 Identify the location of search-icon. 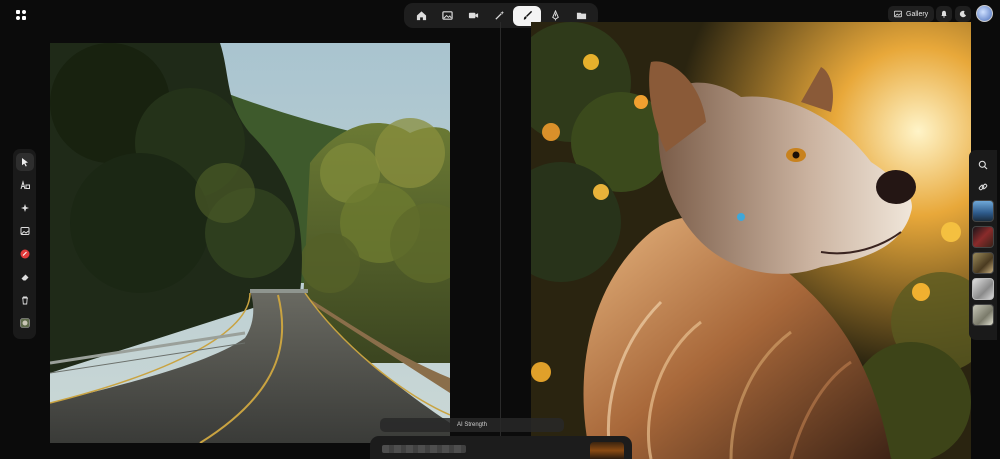
(983, 165).